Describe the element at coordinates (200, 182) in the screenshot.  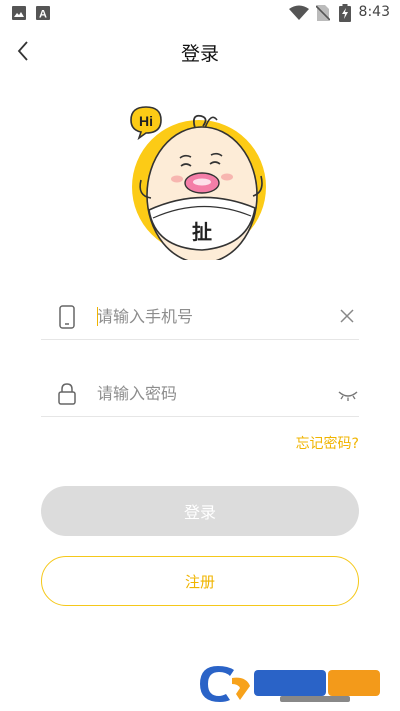
I see `mascot-avatar: Hi 扯` at that location.